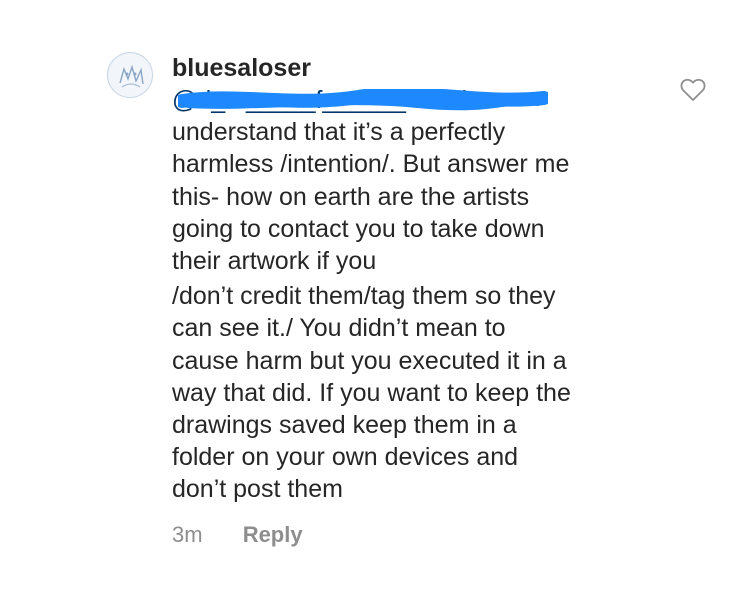  I want to click on comment-line: cause harm but you executed it in a, so click(369, 360).